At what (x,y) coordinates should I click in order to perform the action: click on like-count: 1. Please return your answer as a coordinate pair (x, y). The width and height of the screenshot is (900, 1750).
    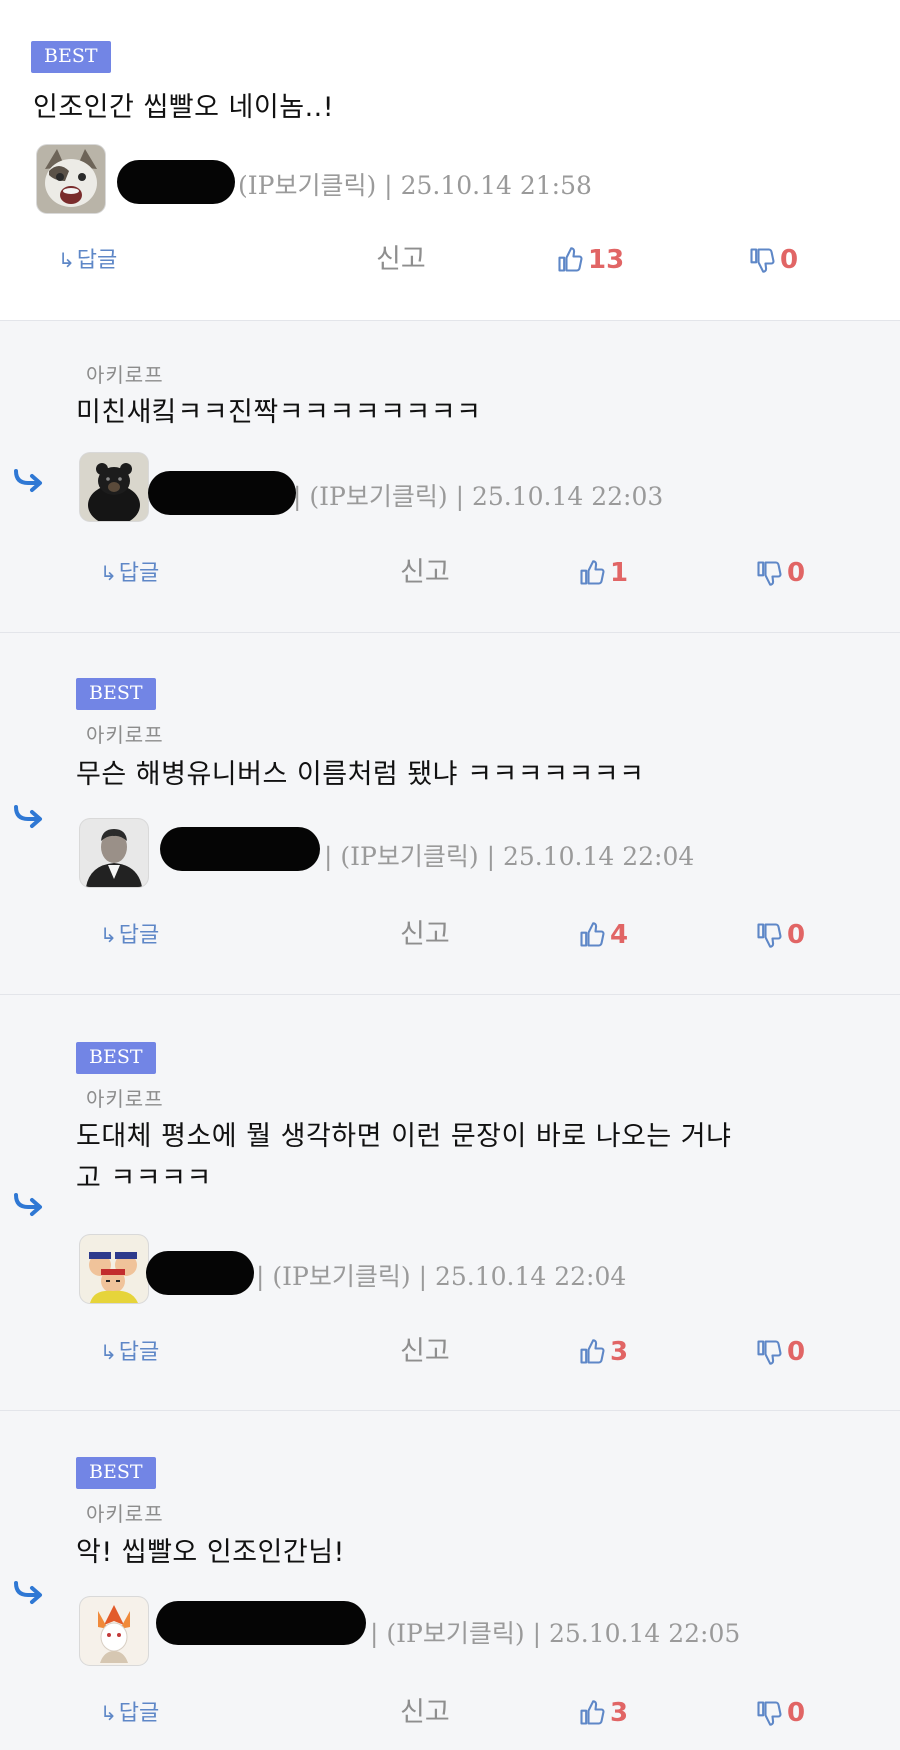
    Looking at the image, I should click on (619, 573).